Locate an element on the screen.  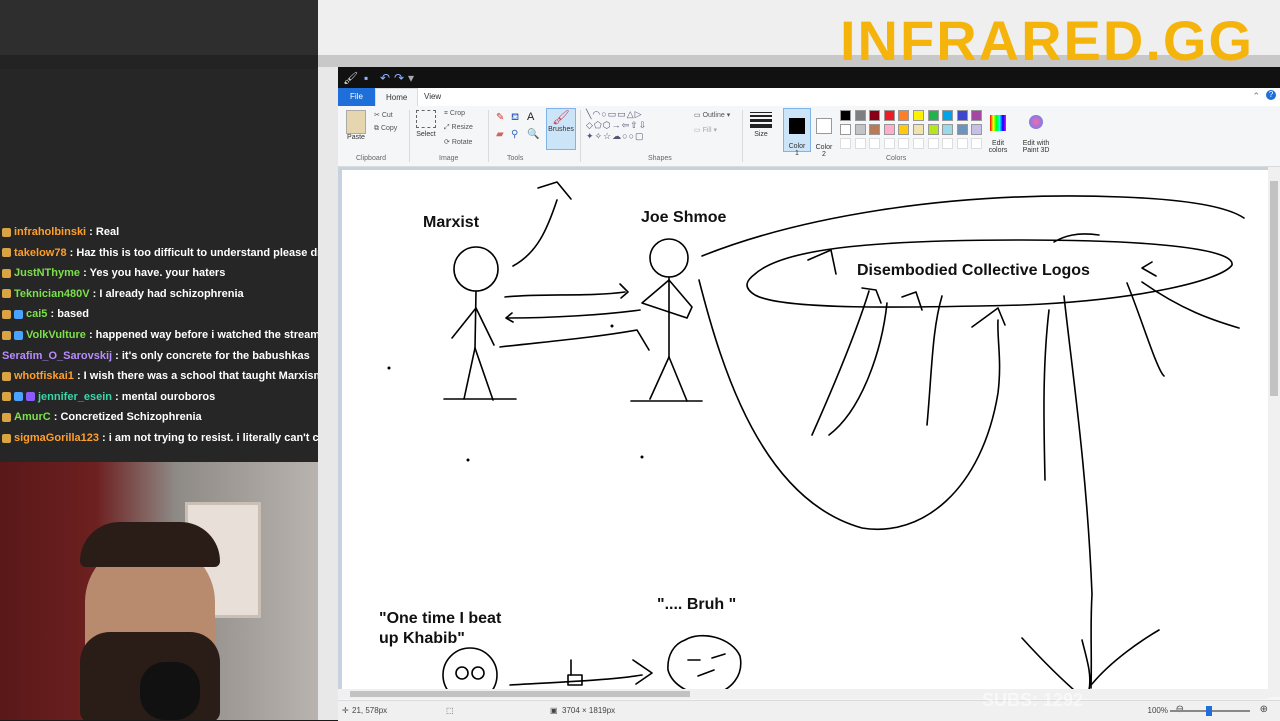
crop-button: ⌗ Crop is located at coordinates (454, 114).